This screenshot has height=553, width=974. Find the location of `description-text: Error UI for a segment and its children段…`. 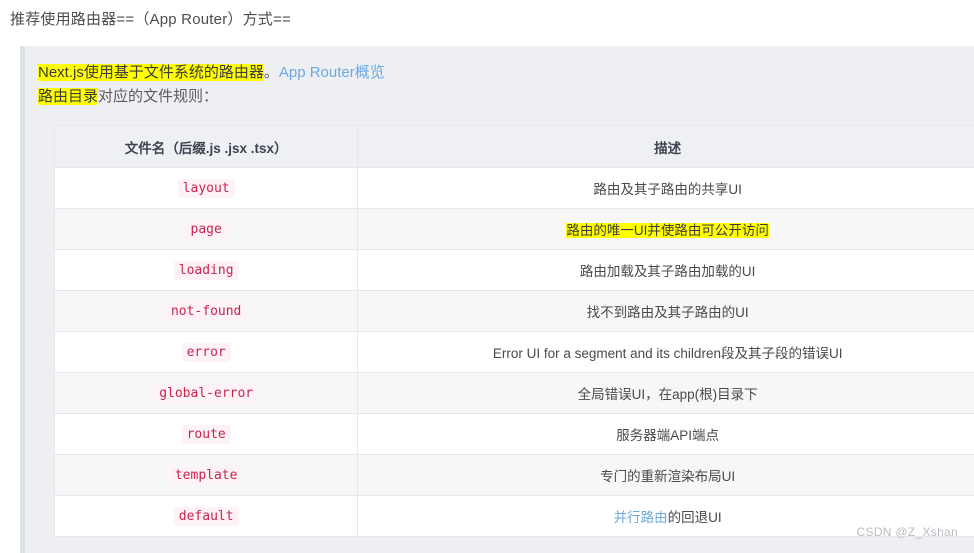

description-text: Error UI for a segment and its children段… is located at coordinates (667, 353).